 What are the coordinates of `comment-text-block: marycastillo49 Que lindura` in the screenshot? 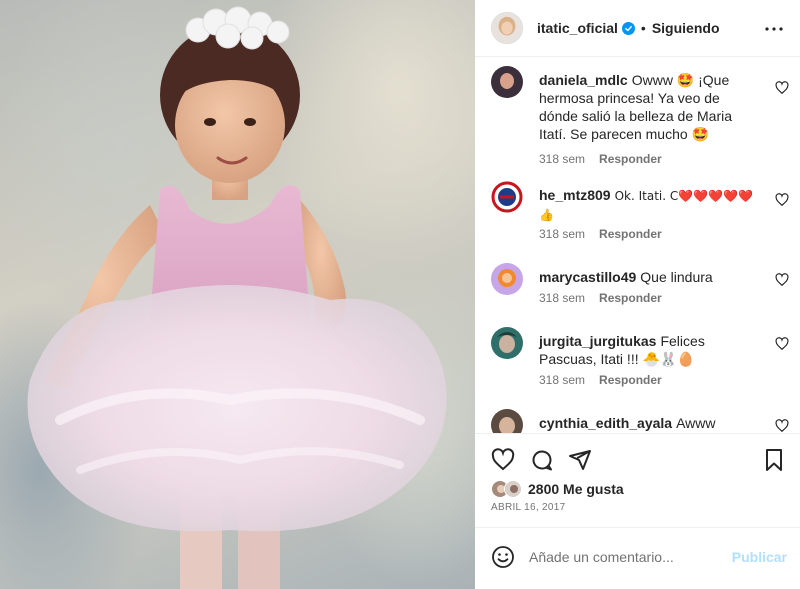 It's located at (649, 277).